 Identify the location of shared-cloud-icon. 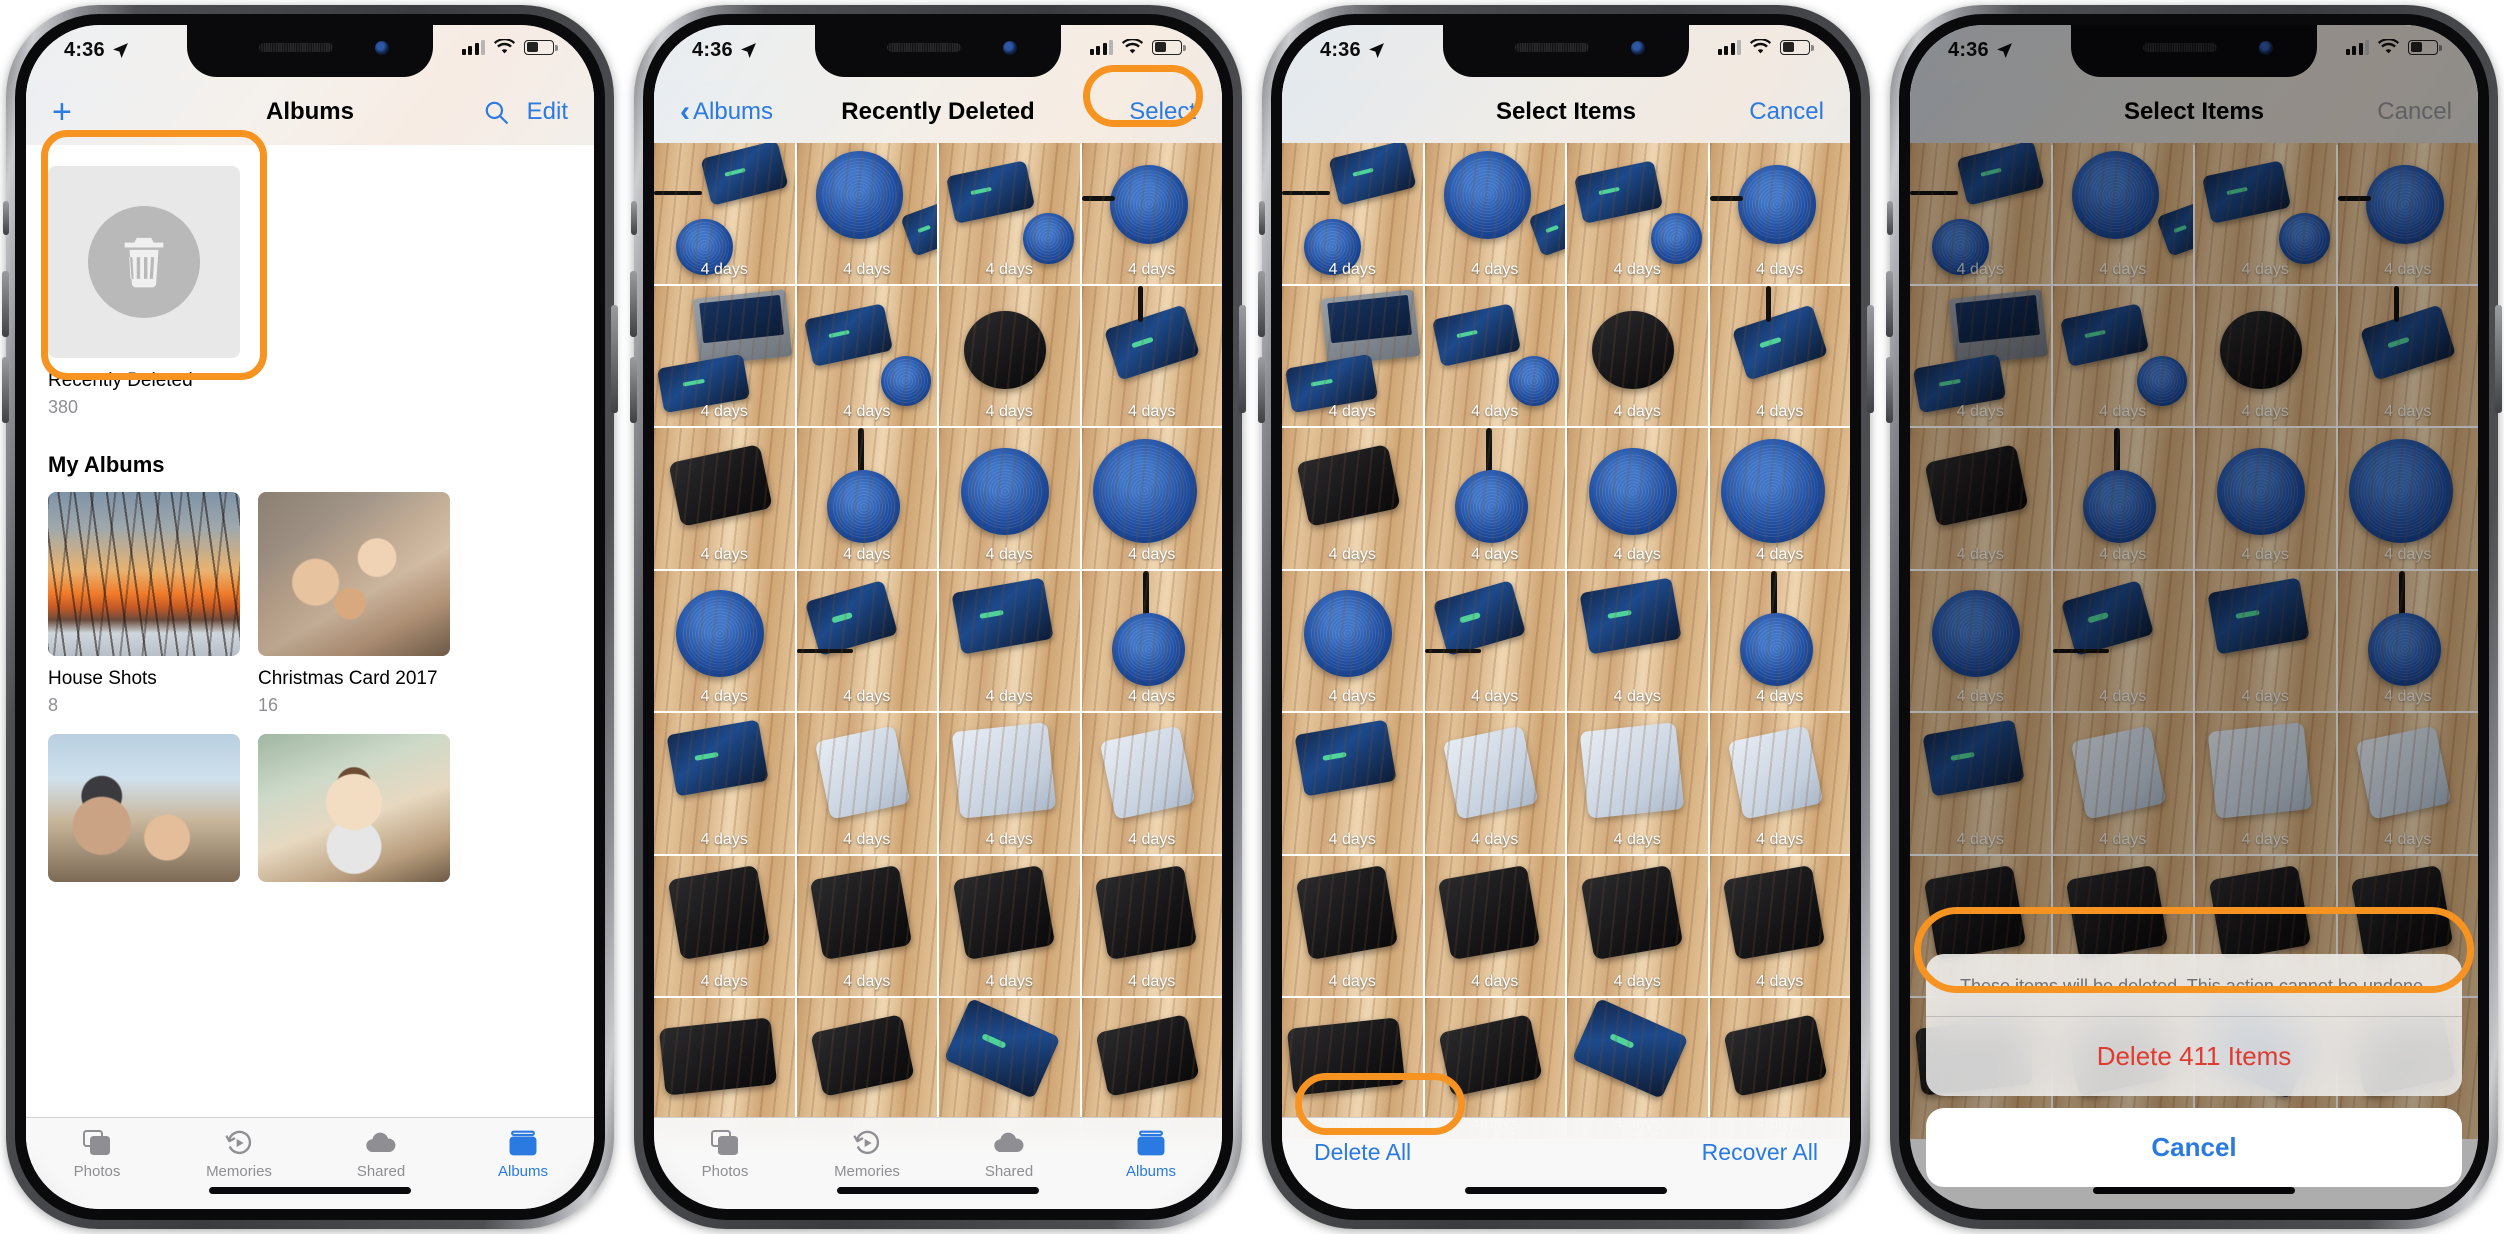
(1009, 1143).